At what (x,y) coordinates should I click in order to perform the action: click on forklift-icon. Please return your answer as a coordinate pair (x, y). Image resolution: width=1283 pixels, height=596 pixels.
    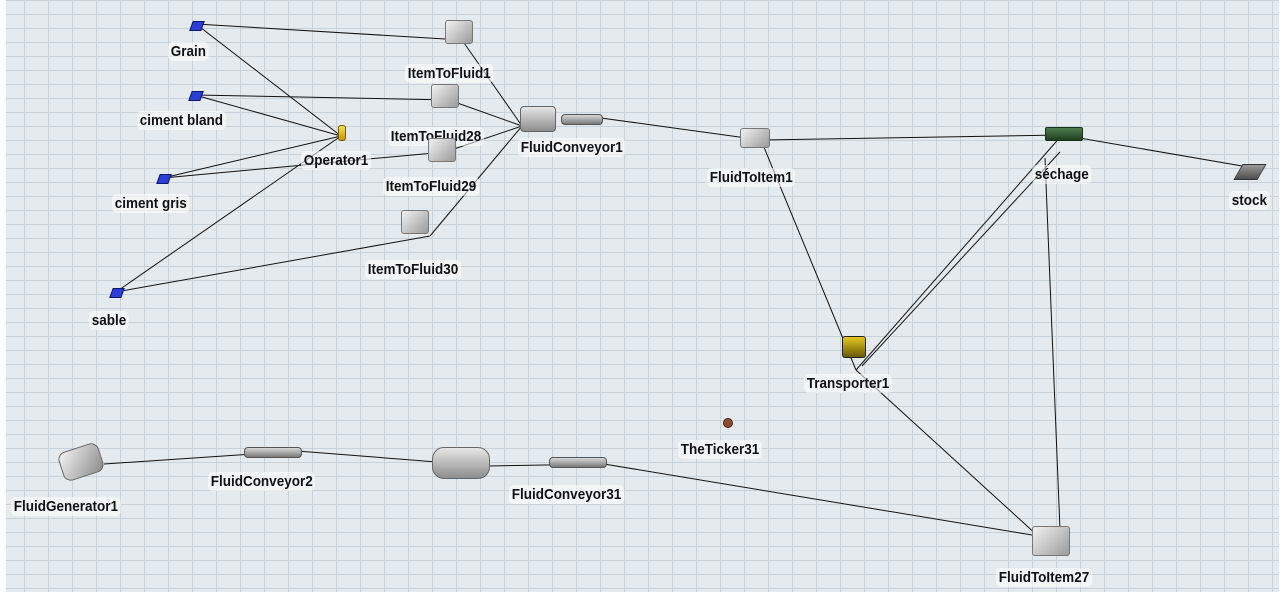
    Looking at the image, I should click on (854, 347).